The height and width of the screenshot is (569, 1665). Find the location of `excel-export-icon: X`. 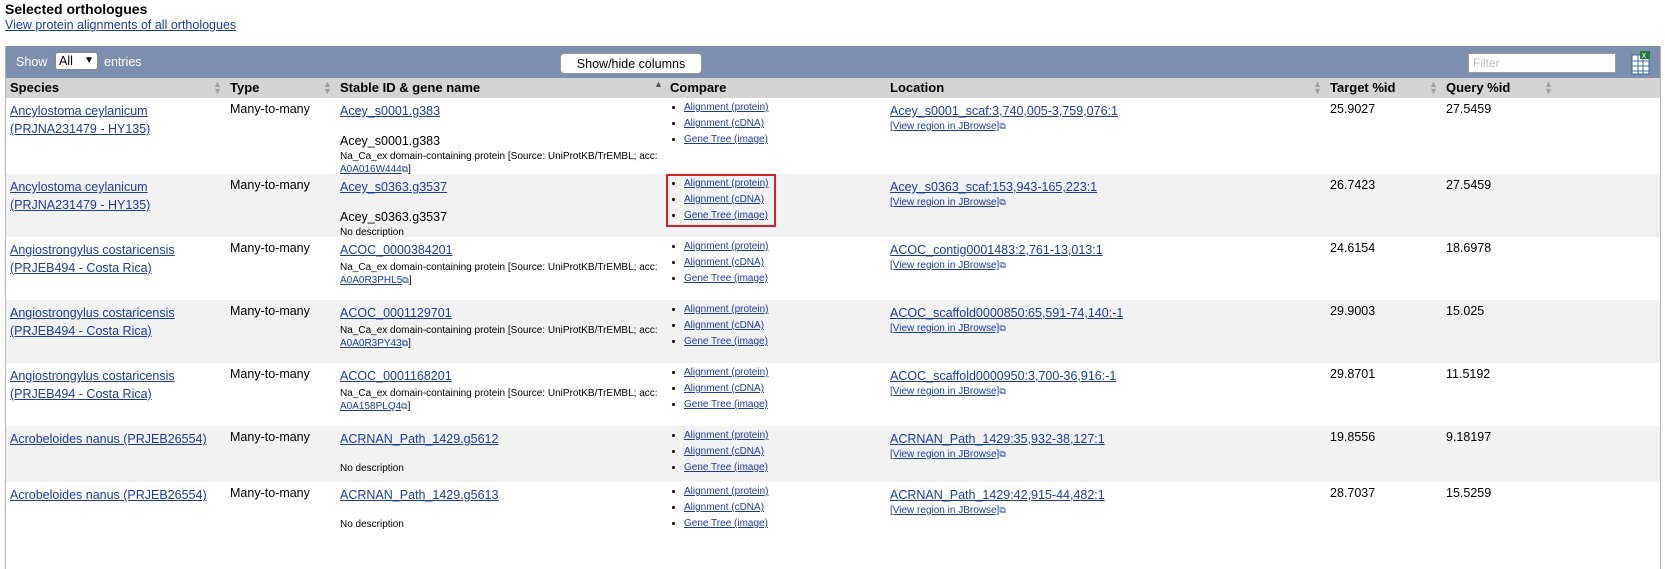

excel-export-icon: X is located at coordinates (1641, 63).